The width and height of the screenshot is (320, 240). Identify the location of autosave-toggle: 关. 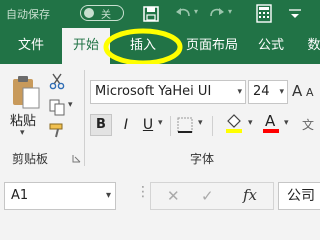
(102, 13).